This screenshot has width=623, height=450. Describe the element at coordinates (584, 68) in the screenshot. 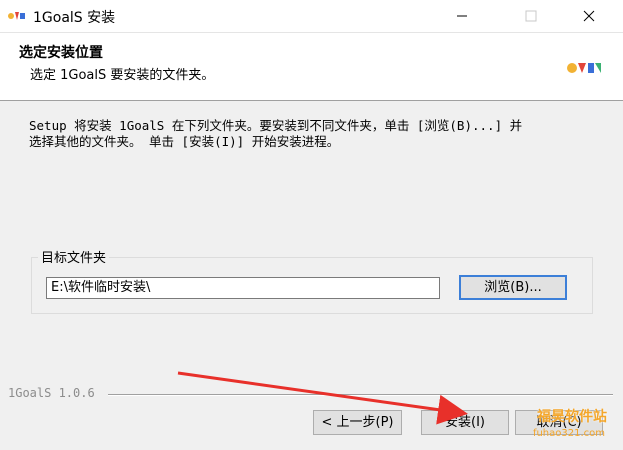

I see `brand-logo-icon` at that location.